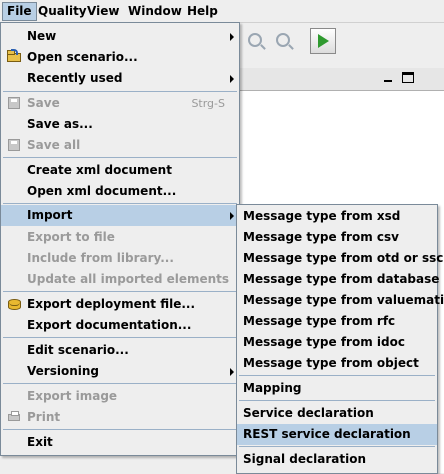 The height and width of the screenshot is (474, 444). I want to click on submenu-item-message-type-xsd: Message type from xsd, so click(337, 216).